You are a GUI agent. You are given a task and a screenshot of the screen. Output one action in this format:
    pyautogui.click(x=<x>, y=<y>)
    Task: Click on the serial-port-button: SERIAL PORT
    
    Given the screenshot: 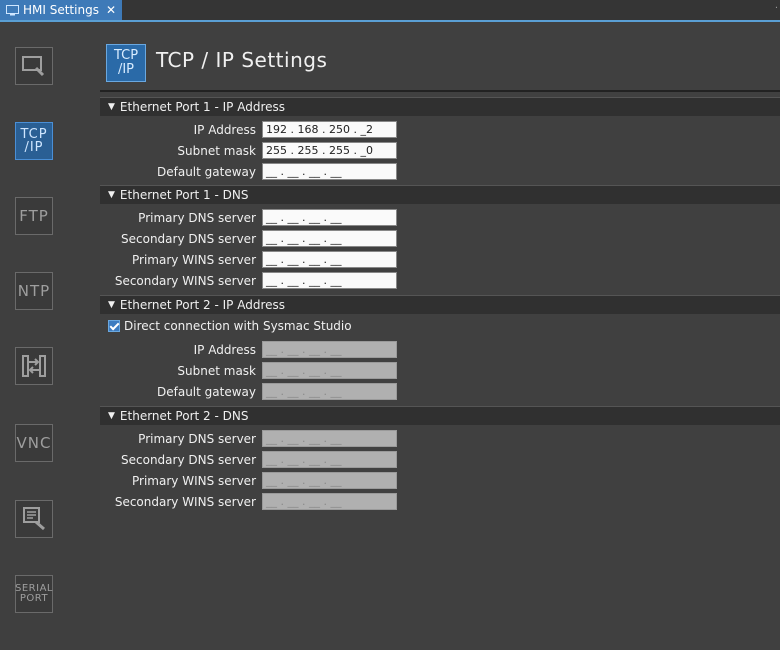 What is the action you would take?
    pyautogui.click(x=34, y=594)
    